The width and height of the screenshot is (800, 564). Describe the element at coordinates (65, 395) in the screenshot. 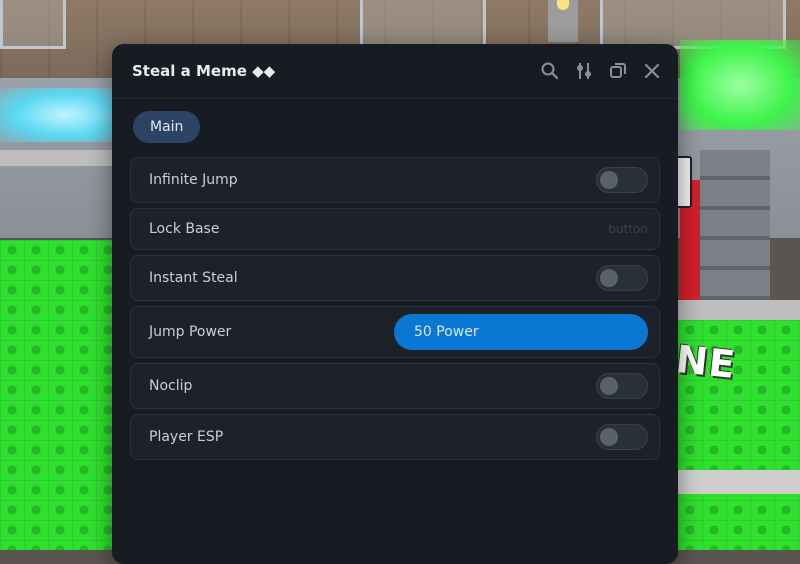

I see `green-baseplate` at that location.